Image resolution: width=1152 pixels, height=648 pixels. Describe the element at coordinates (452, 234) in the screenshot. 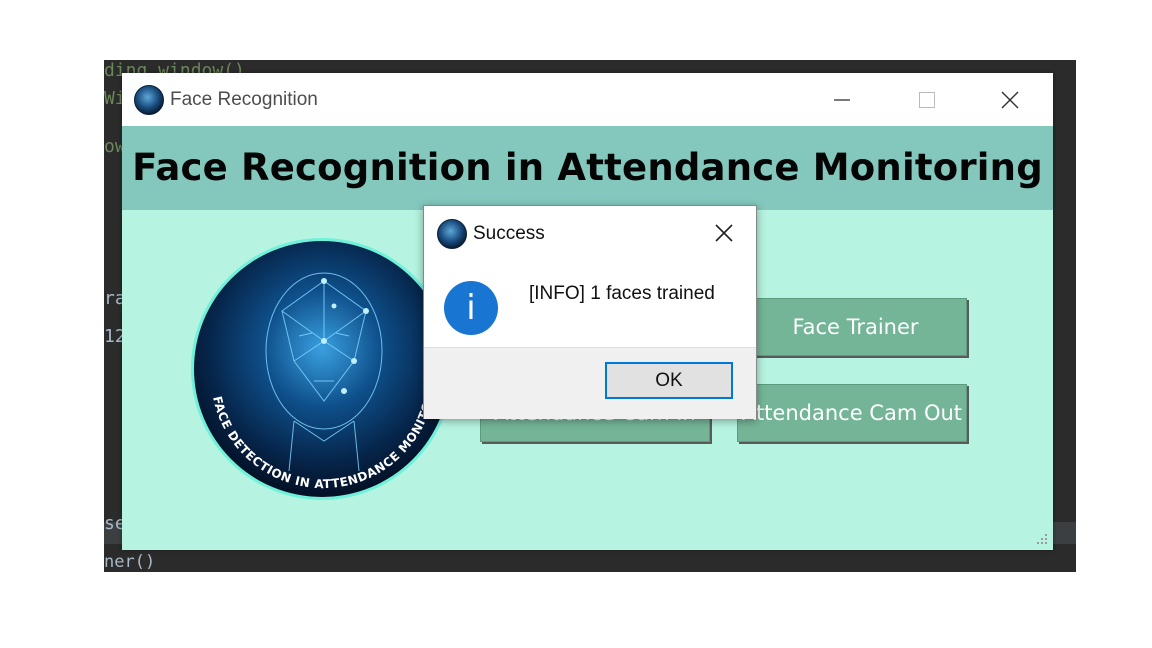

I see `dialog-app-icon` at that location.